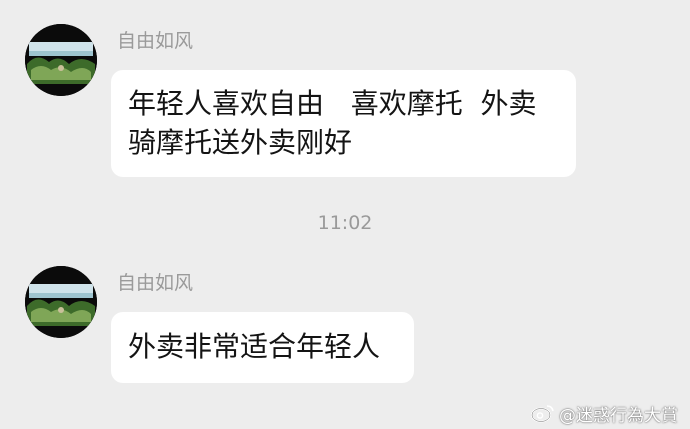 The width and height of the screenshot is (690, 429). Describe the element at coordinates (345, 223) in the screenshot. I see `timestamp: 11:02` at that location.